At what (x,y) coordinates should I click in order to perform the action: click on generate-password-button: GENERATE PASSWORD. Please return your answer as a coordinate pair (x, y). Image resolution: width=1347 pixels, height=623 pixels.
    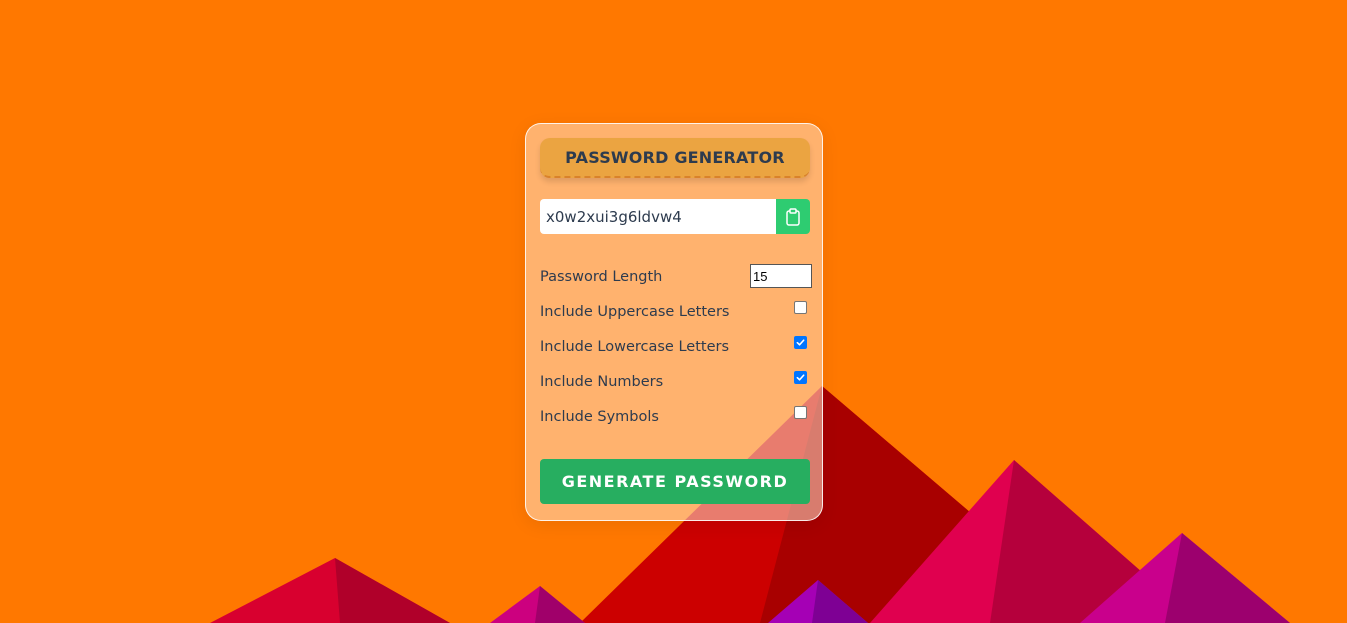
    Looking at the image, I should click on (675, 481).